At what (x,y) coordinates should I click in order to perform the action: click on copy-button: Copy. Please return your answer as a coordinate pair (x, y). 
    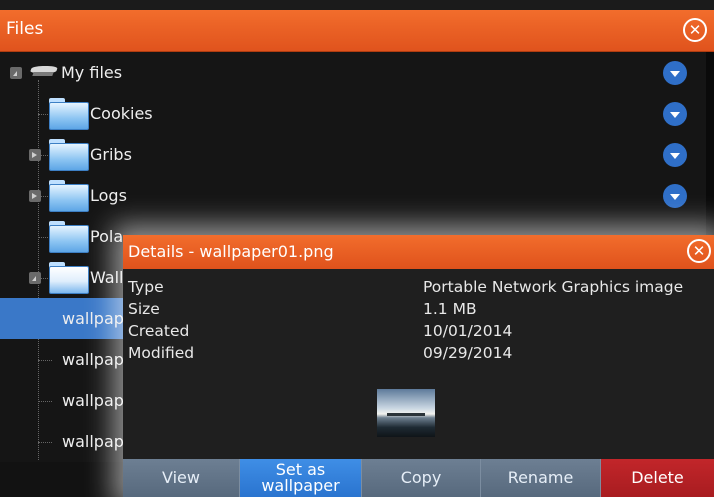
    Looking at the image, I should click on (421, 478).